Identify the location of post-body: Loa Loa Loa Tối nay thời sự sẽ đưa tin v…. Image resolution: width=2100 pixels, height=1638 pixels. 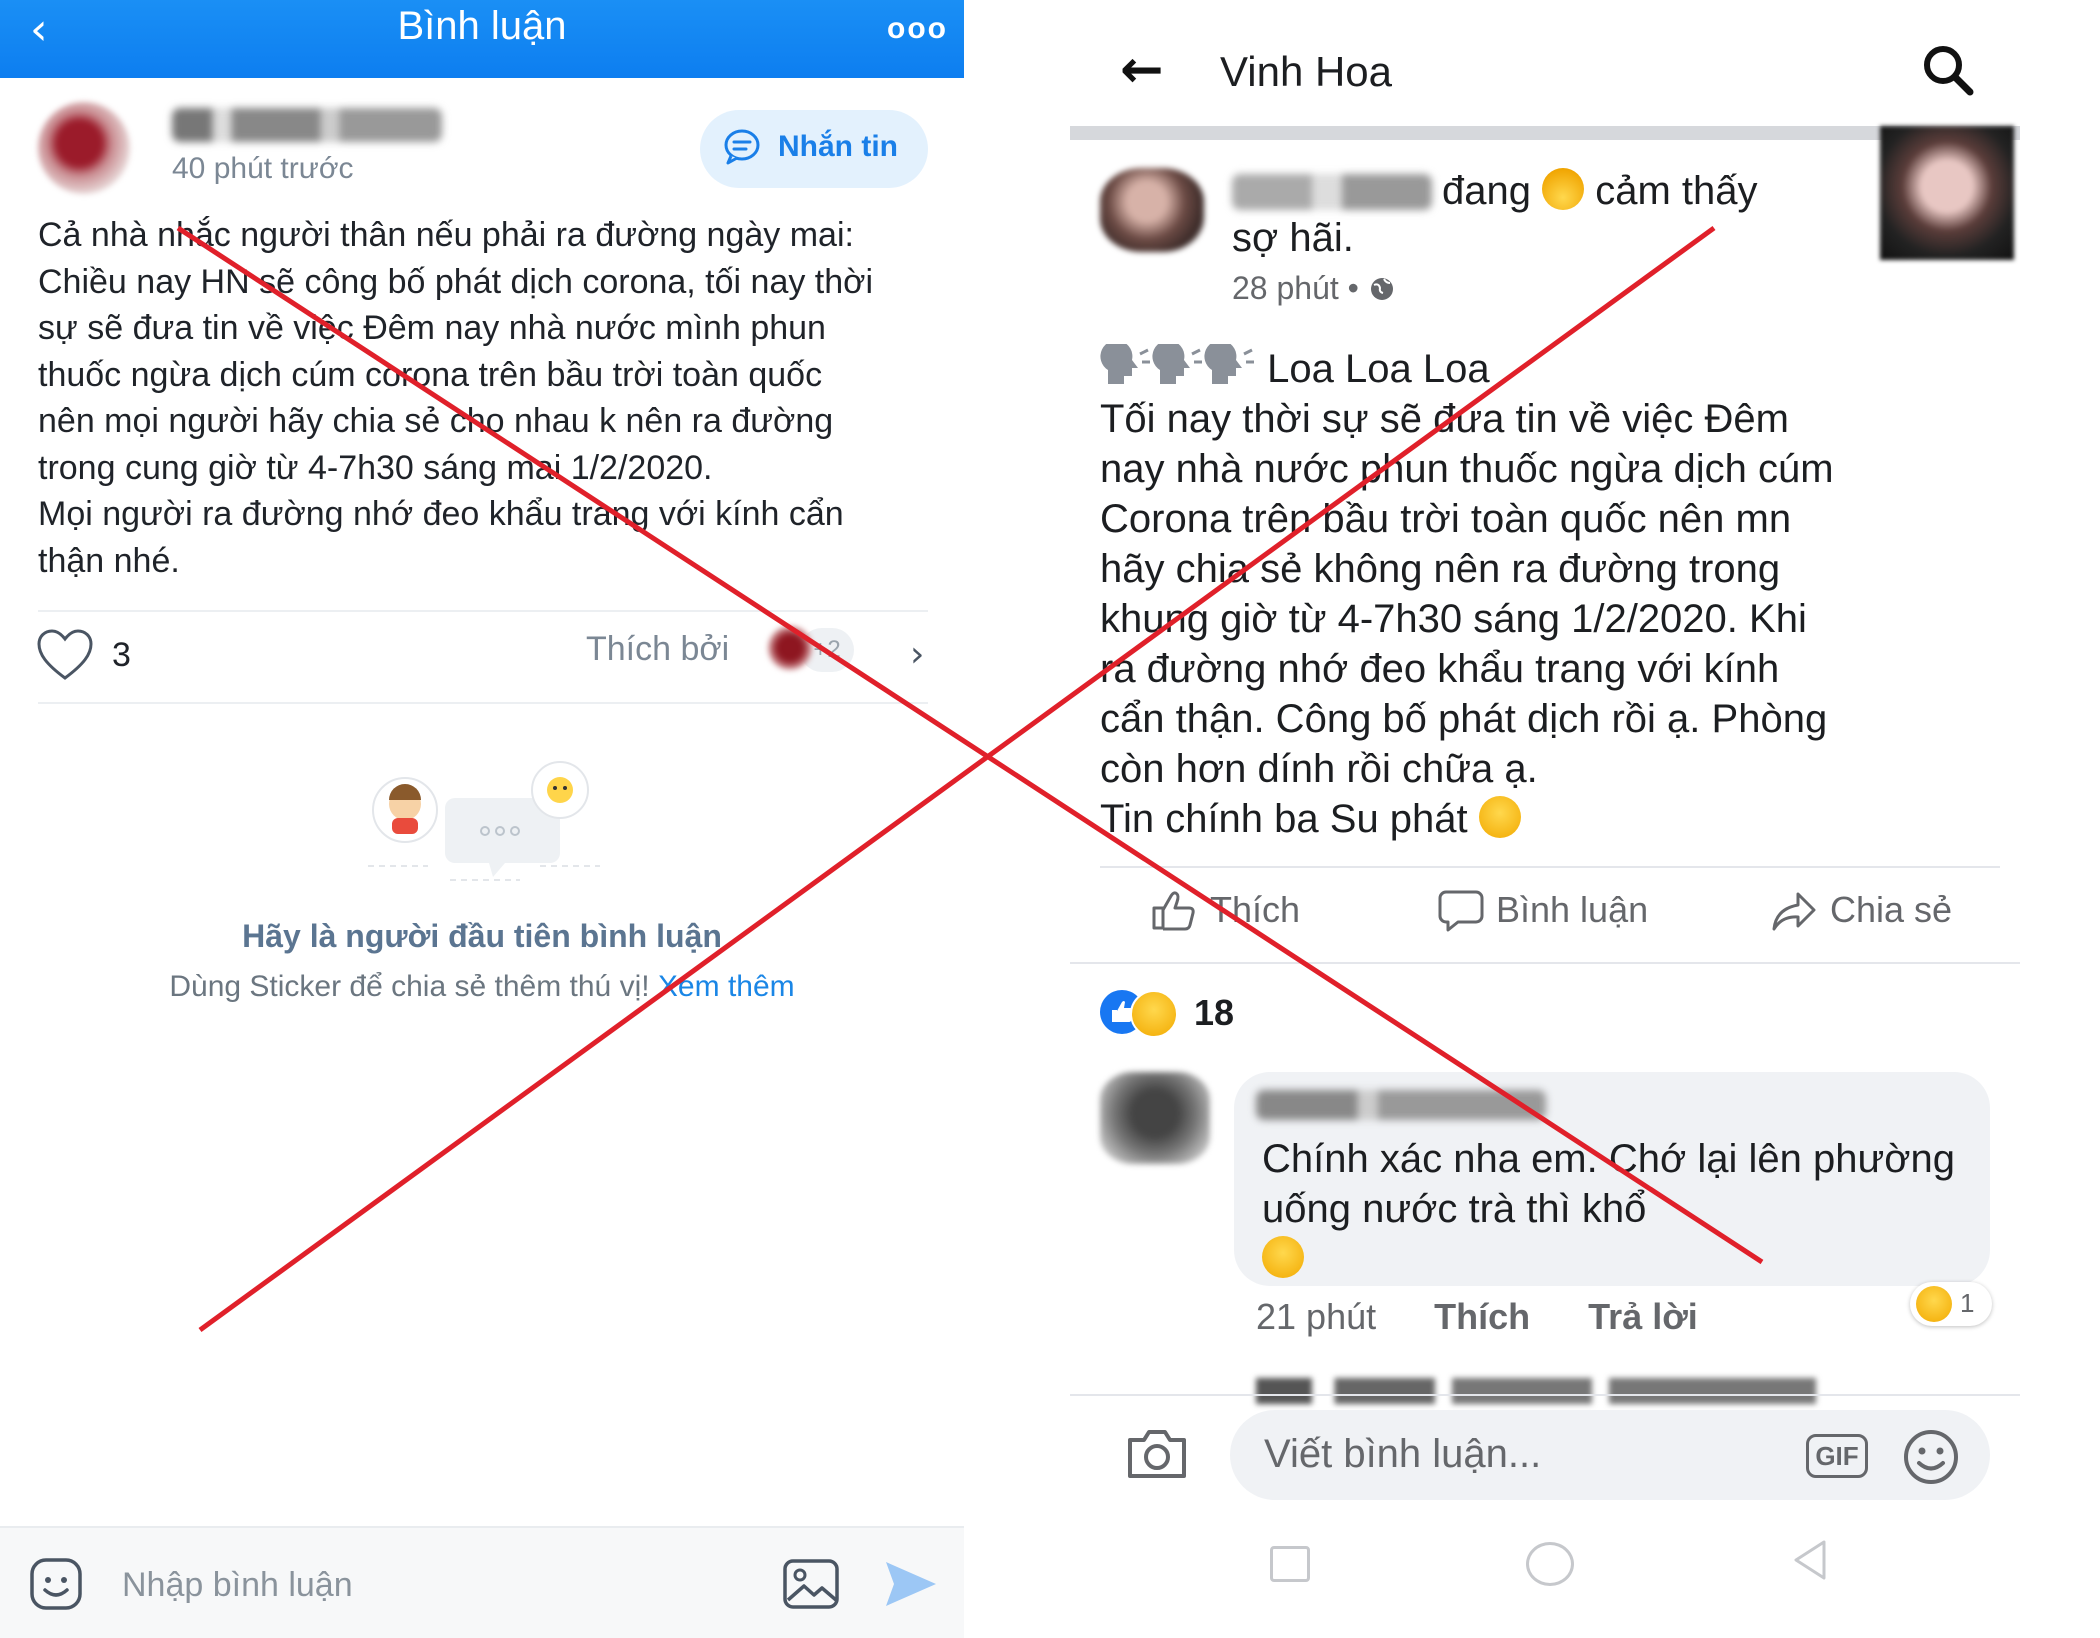
(1550, 594).